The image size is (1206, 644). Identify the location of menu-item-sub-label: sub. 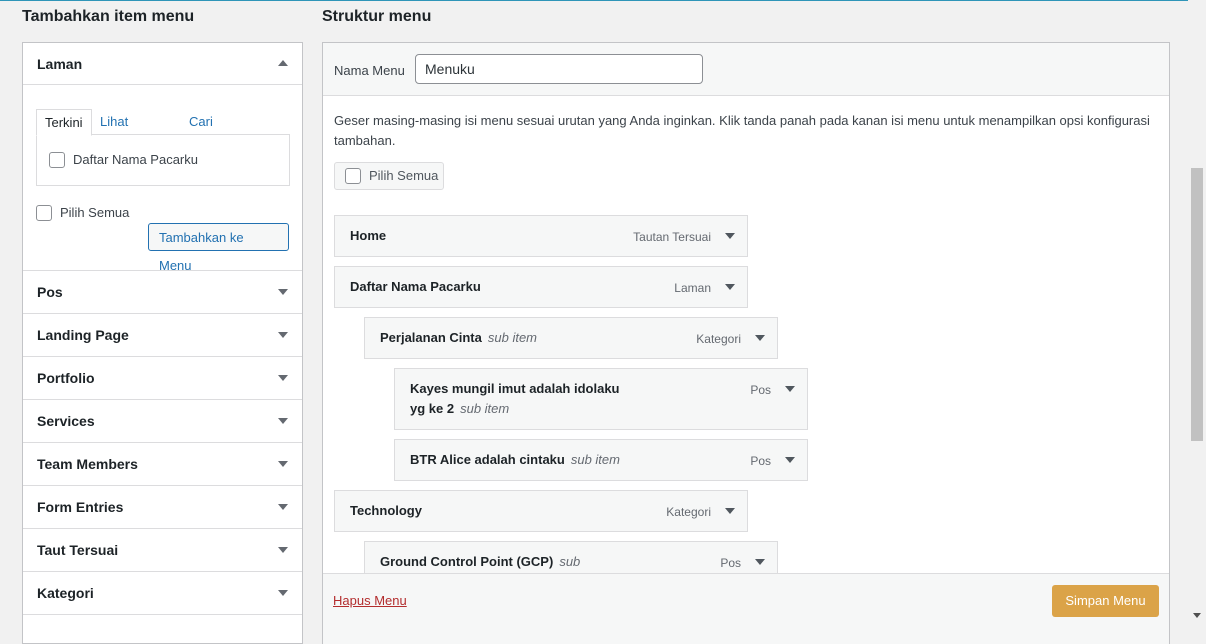
(570, 561).